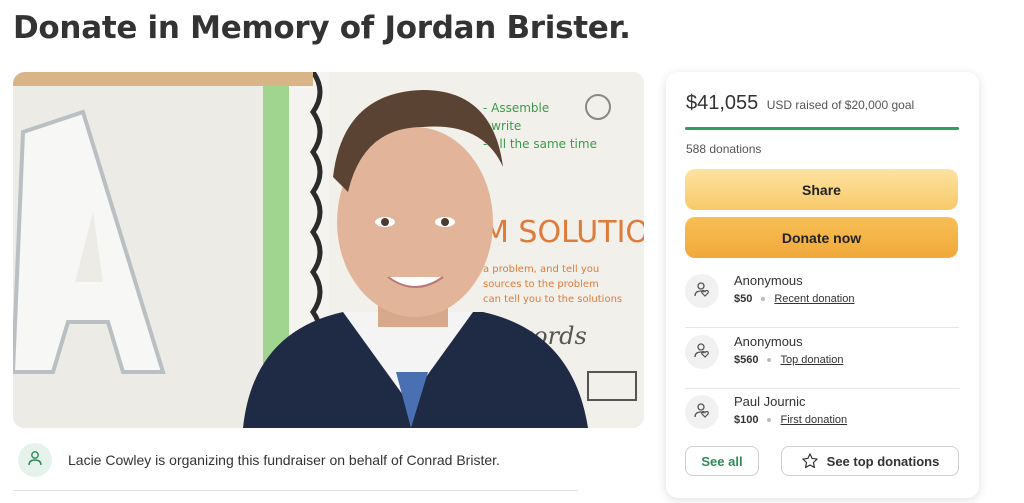 The height and width of the screenshot is (503, 1024). I want to click on svg-text: - All the same time, so click(540, 144).